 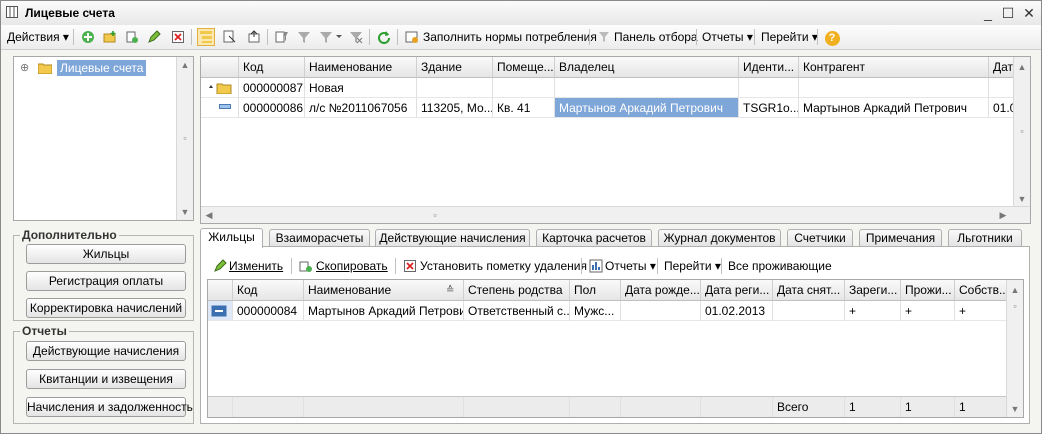 I want to click on tab-residents: Жильцы, so click(x=231, y=238).